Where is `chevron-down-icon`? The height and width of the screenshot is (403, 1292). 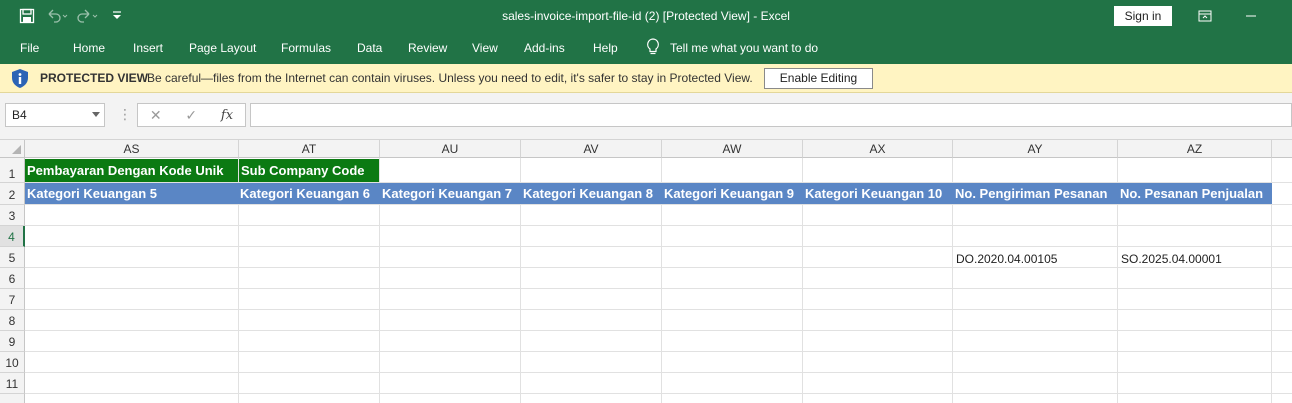 chevron-down-icon is located at coordinates (96, 114).